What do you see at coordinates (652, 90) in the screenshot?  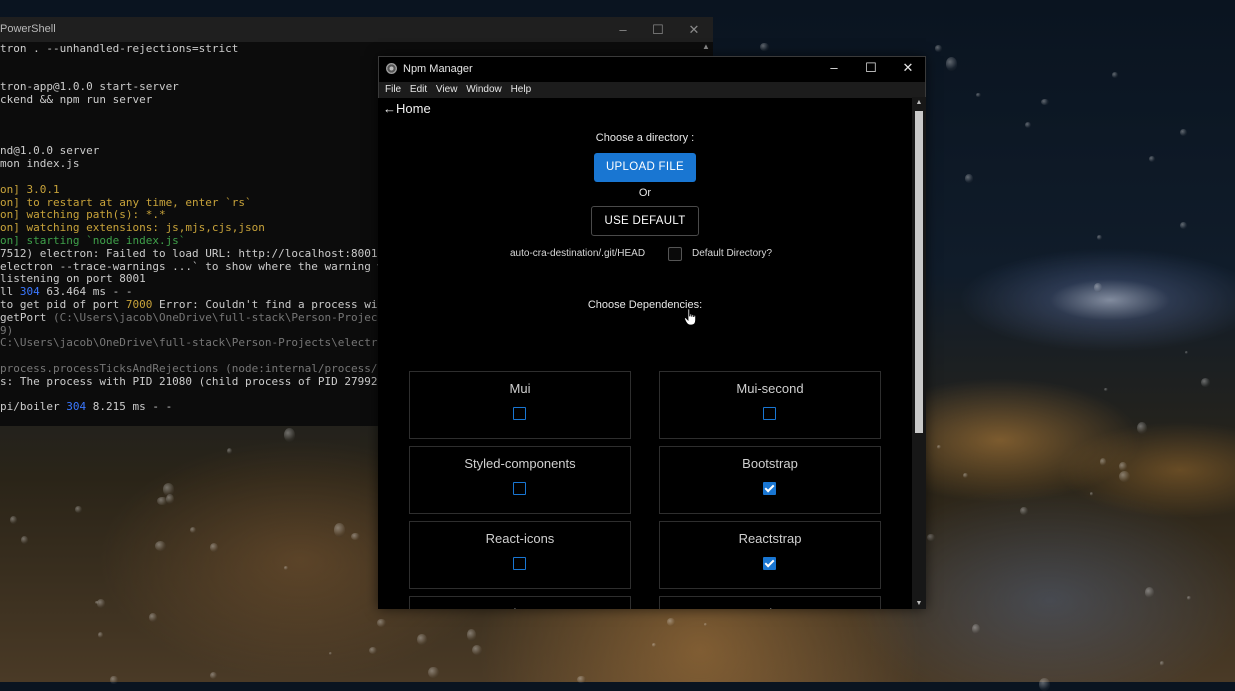 I see `menu-bar: File Edit View Window Help` at bounding box center [652, 90].